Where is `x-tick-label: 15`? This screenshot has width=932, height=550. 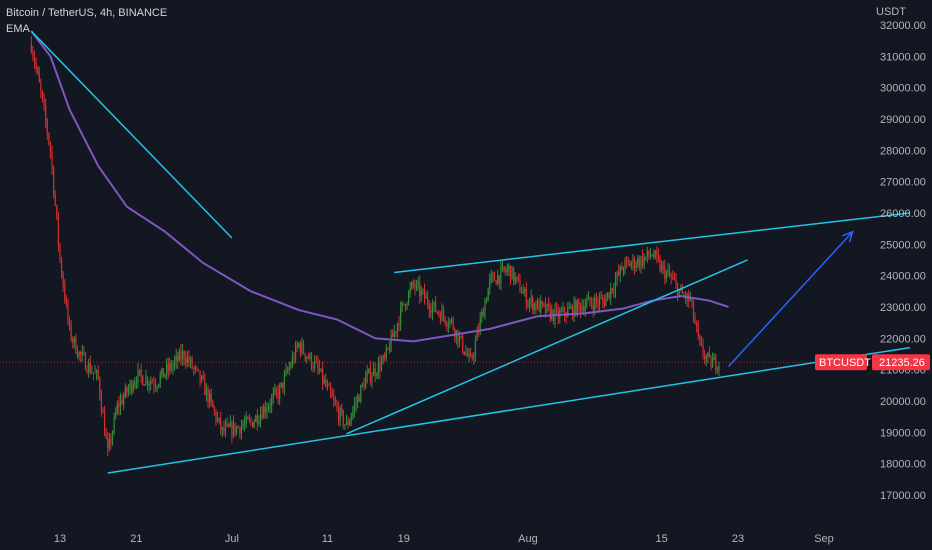 x-tick-label: 15 is located at coordinates (662, 539).